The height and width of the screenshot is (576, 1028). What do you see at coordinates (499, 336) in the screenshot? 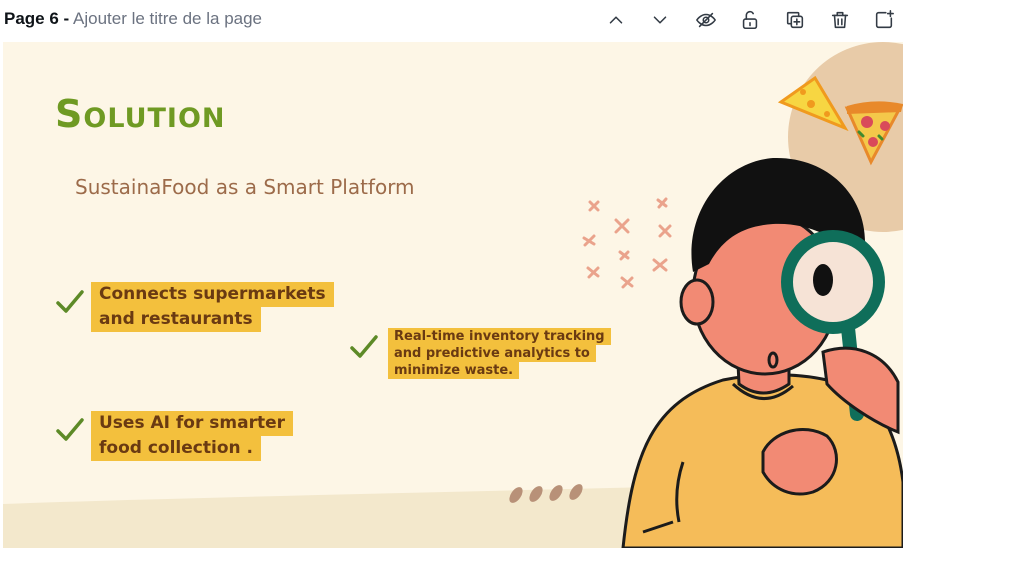
I see `bullet-line: Real-time inventory tracking` at bounding box center [499, 336].